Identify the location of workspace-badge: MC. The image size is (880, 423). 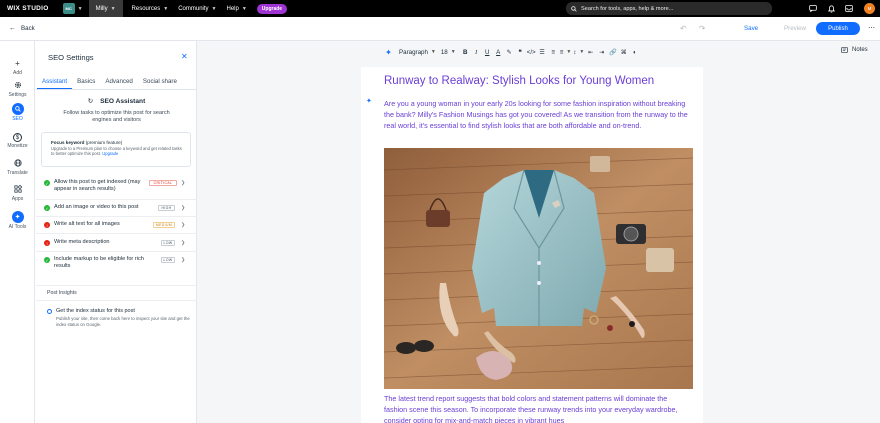
(68, 8).